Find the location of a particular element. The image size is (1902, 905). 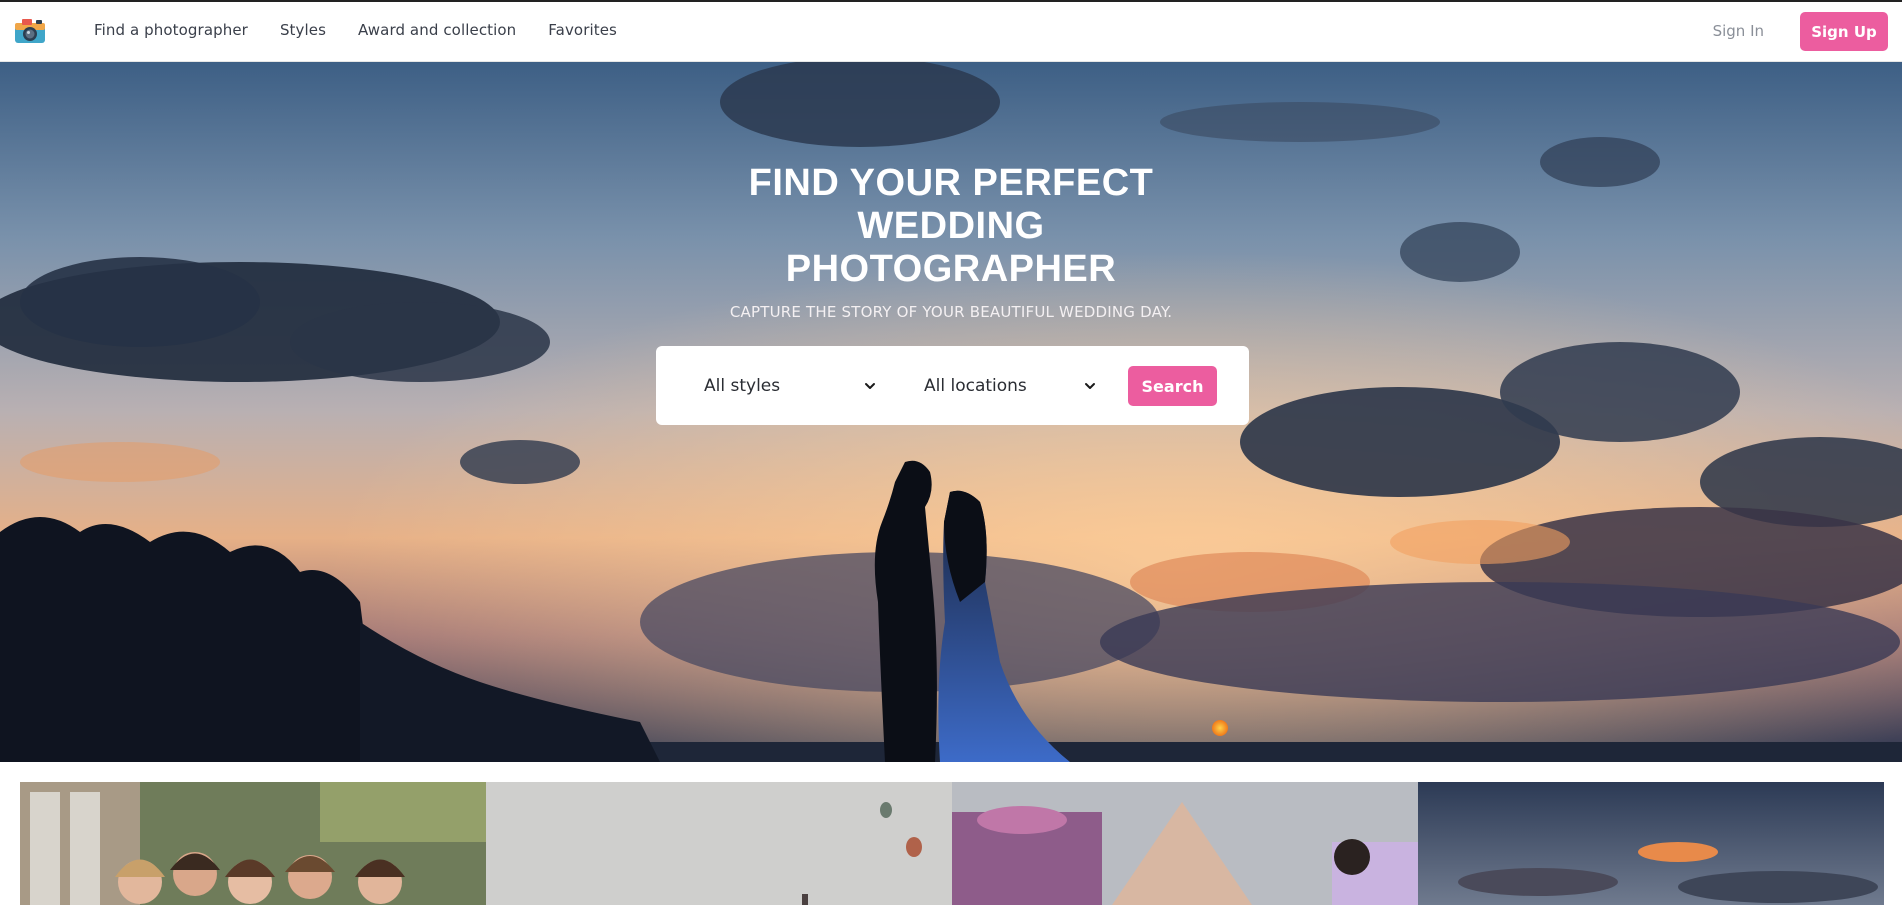

locations-select-value: All locations is located at coordinates (975, 386).